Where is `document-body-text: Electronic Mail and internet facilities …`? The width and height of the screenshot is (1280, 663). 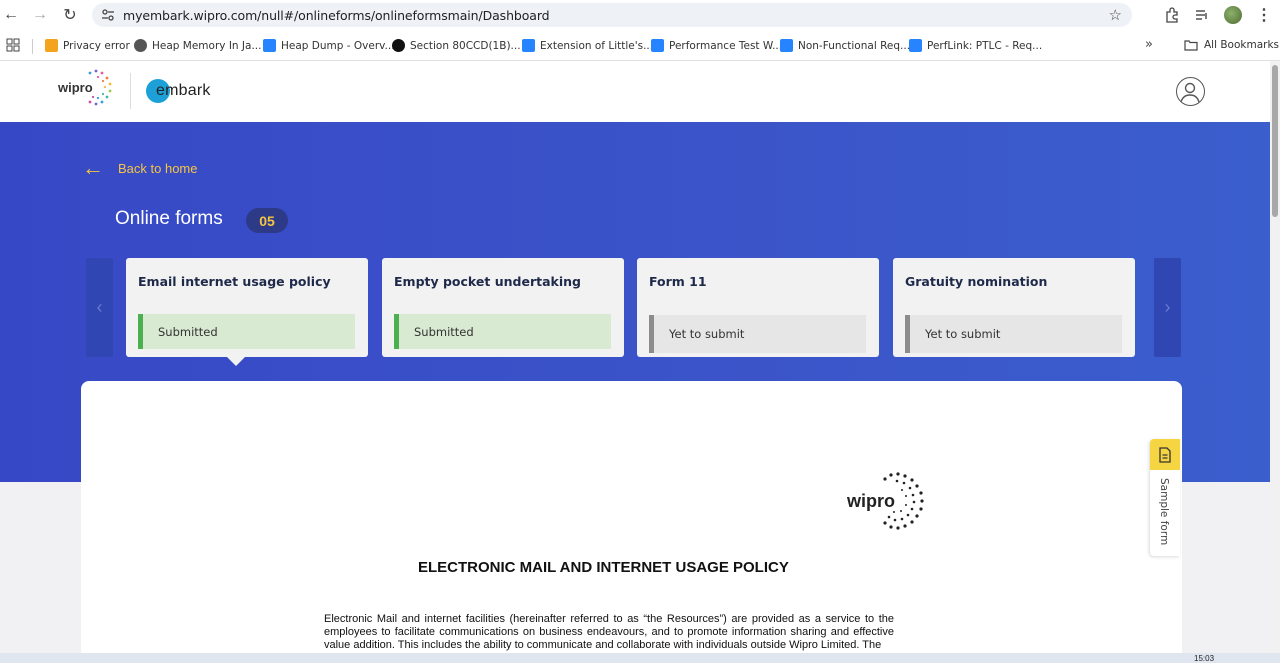 document-body-text: Electronic Mail and internet facilities … is located at coordinates (609, 632).